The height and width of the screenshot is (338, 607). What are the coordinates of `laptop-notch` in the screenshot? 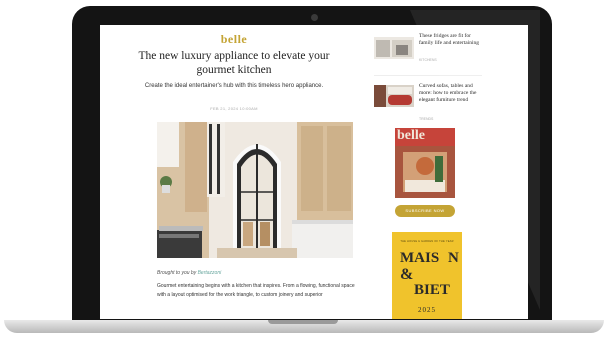 It's located at (303, 322).